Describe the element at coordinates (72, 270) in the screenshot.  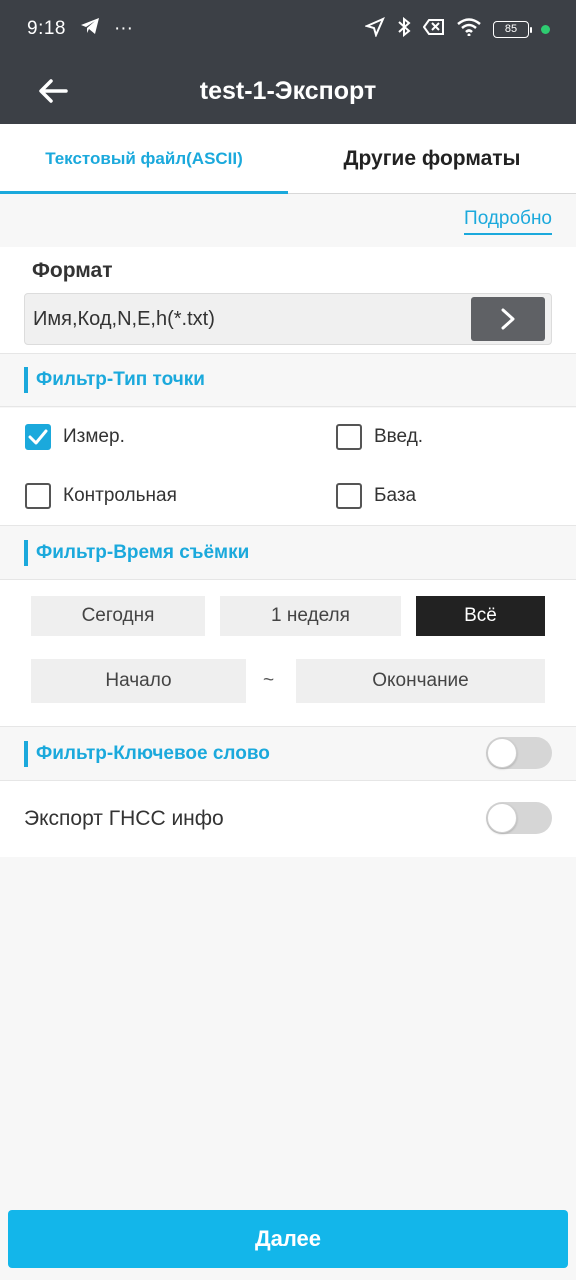
I see `format-label: Формат` at that location.